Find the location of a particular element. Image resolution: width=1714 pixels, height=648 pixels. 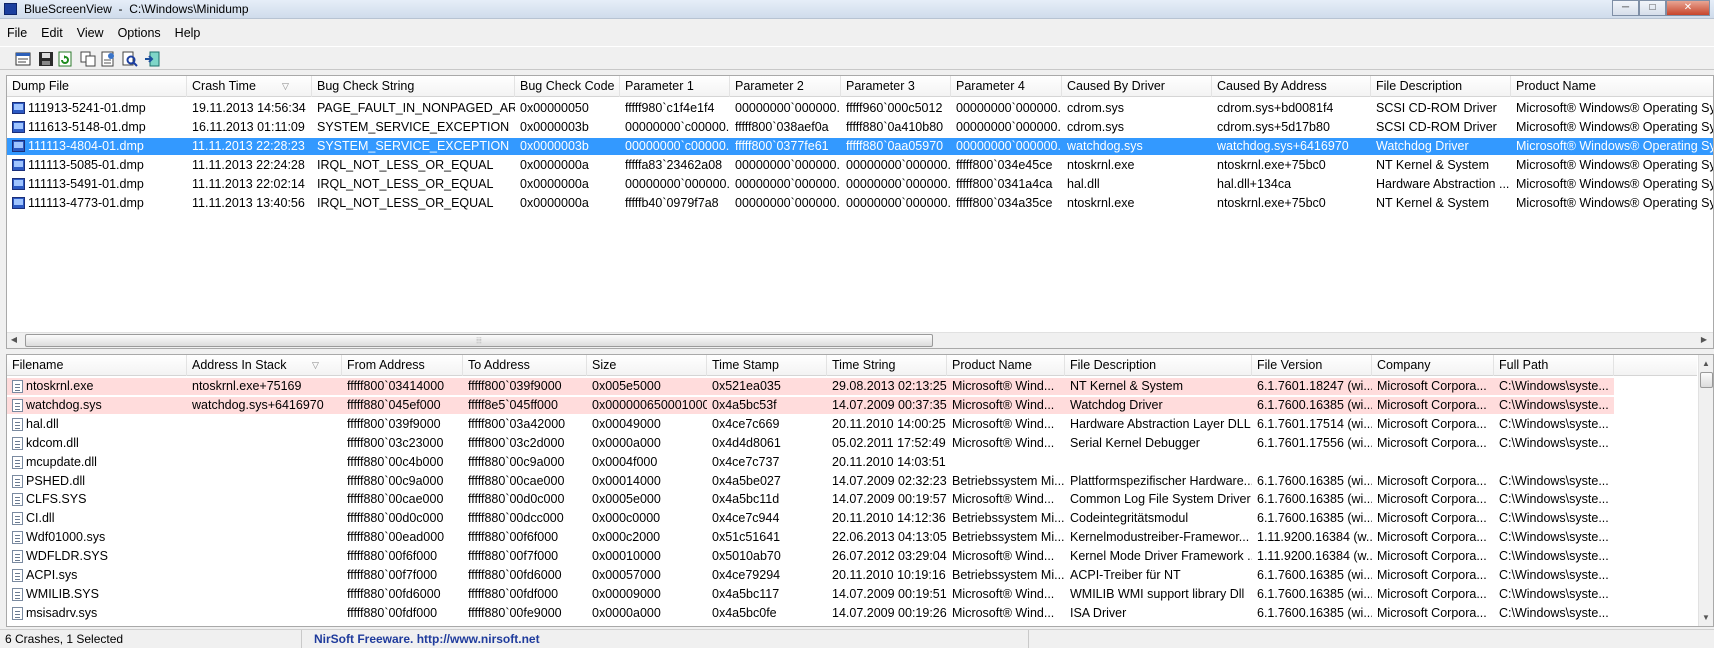

html-report-button is located at coordinates (108, 58).